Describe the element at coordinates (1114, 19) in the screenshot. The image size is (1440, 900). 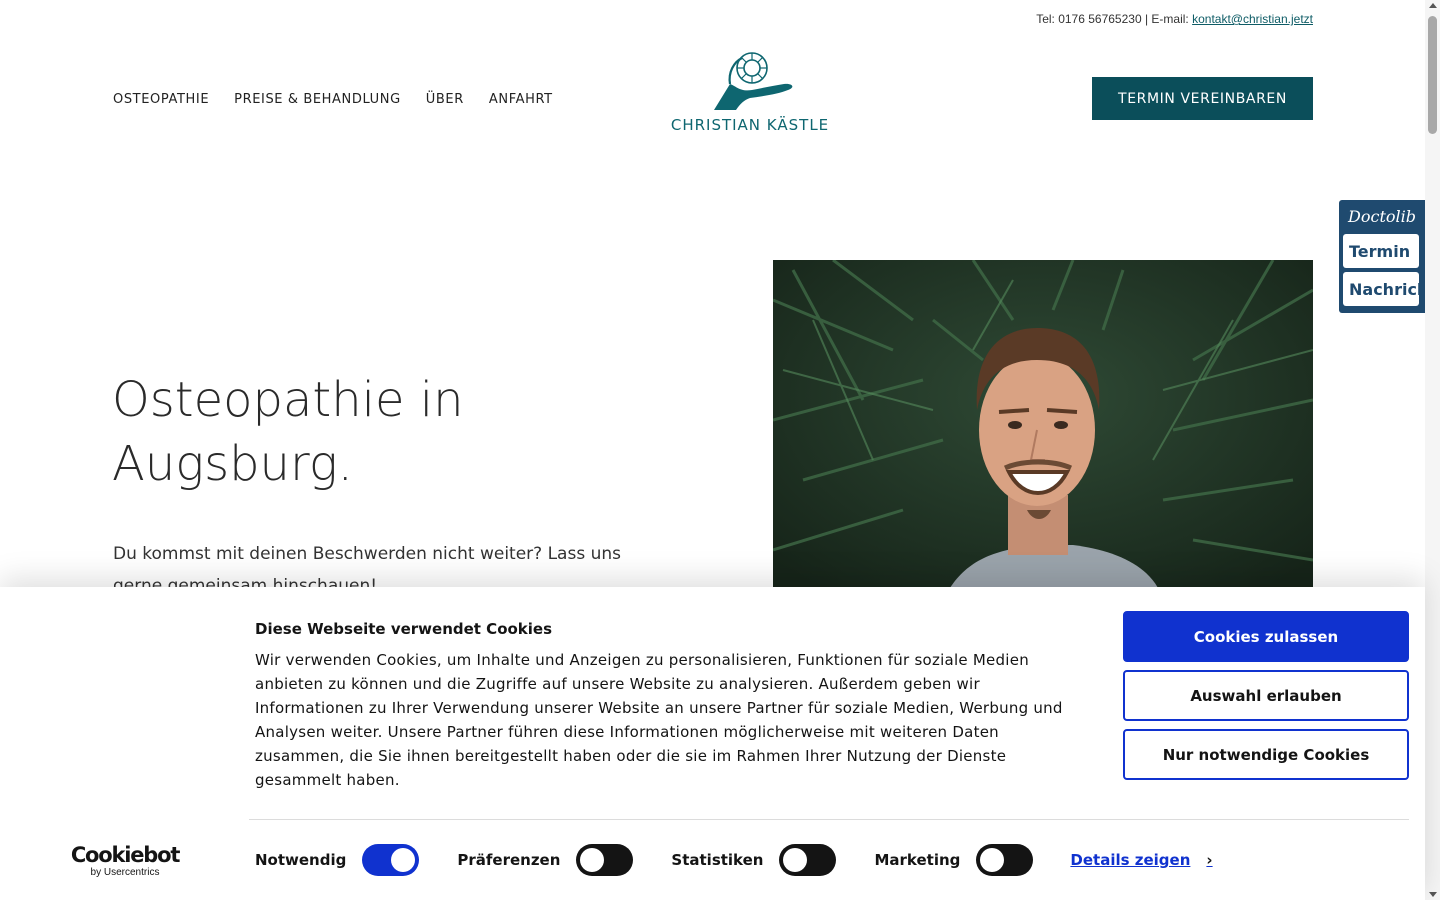
I see `contact-phone-text: Tel: 0176 56765230 | E-mail:` at that location.